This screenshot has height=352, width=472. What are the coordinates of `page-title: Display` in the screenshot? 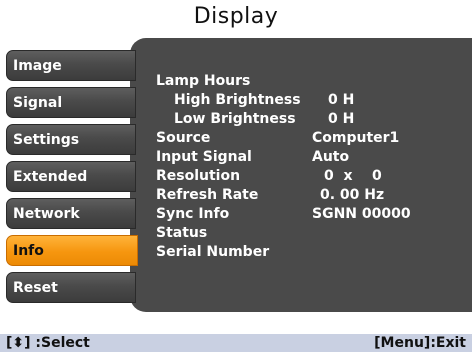 It's located at (236, 16).